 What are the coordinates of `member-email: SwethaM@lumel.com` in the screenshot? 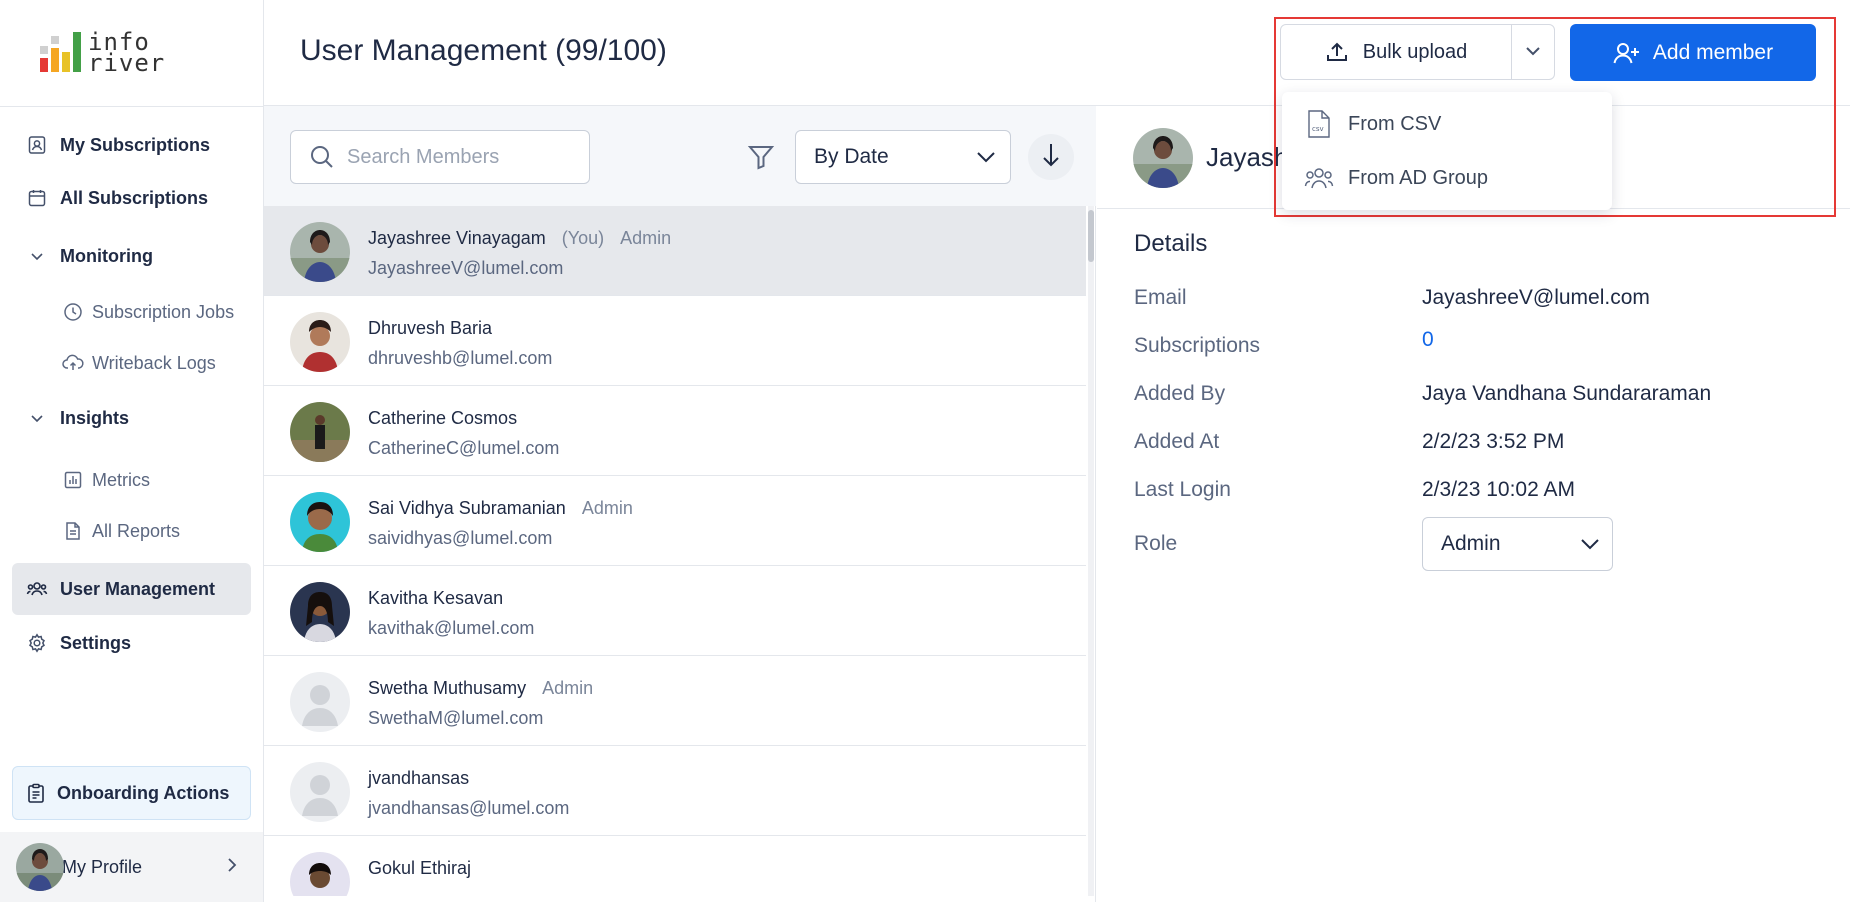 It's located at (456, 718).